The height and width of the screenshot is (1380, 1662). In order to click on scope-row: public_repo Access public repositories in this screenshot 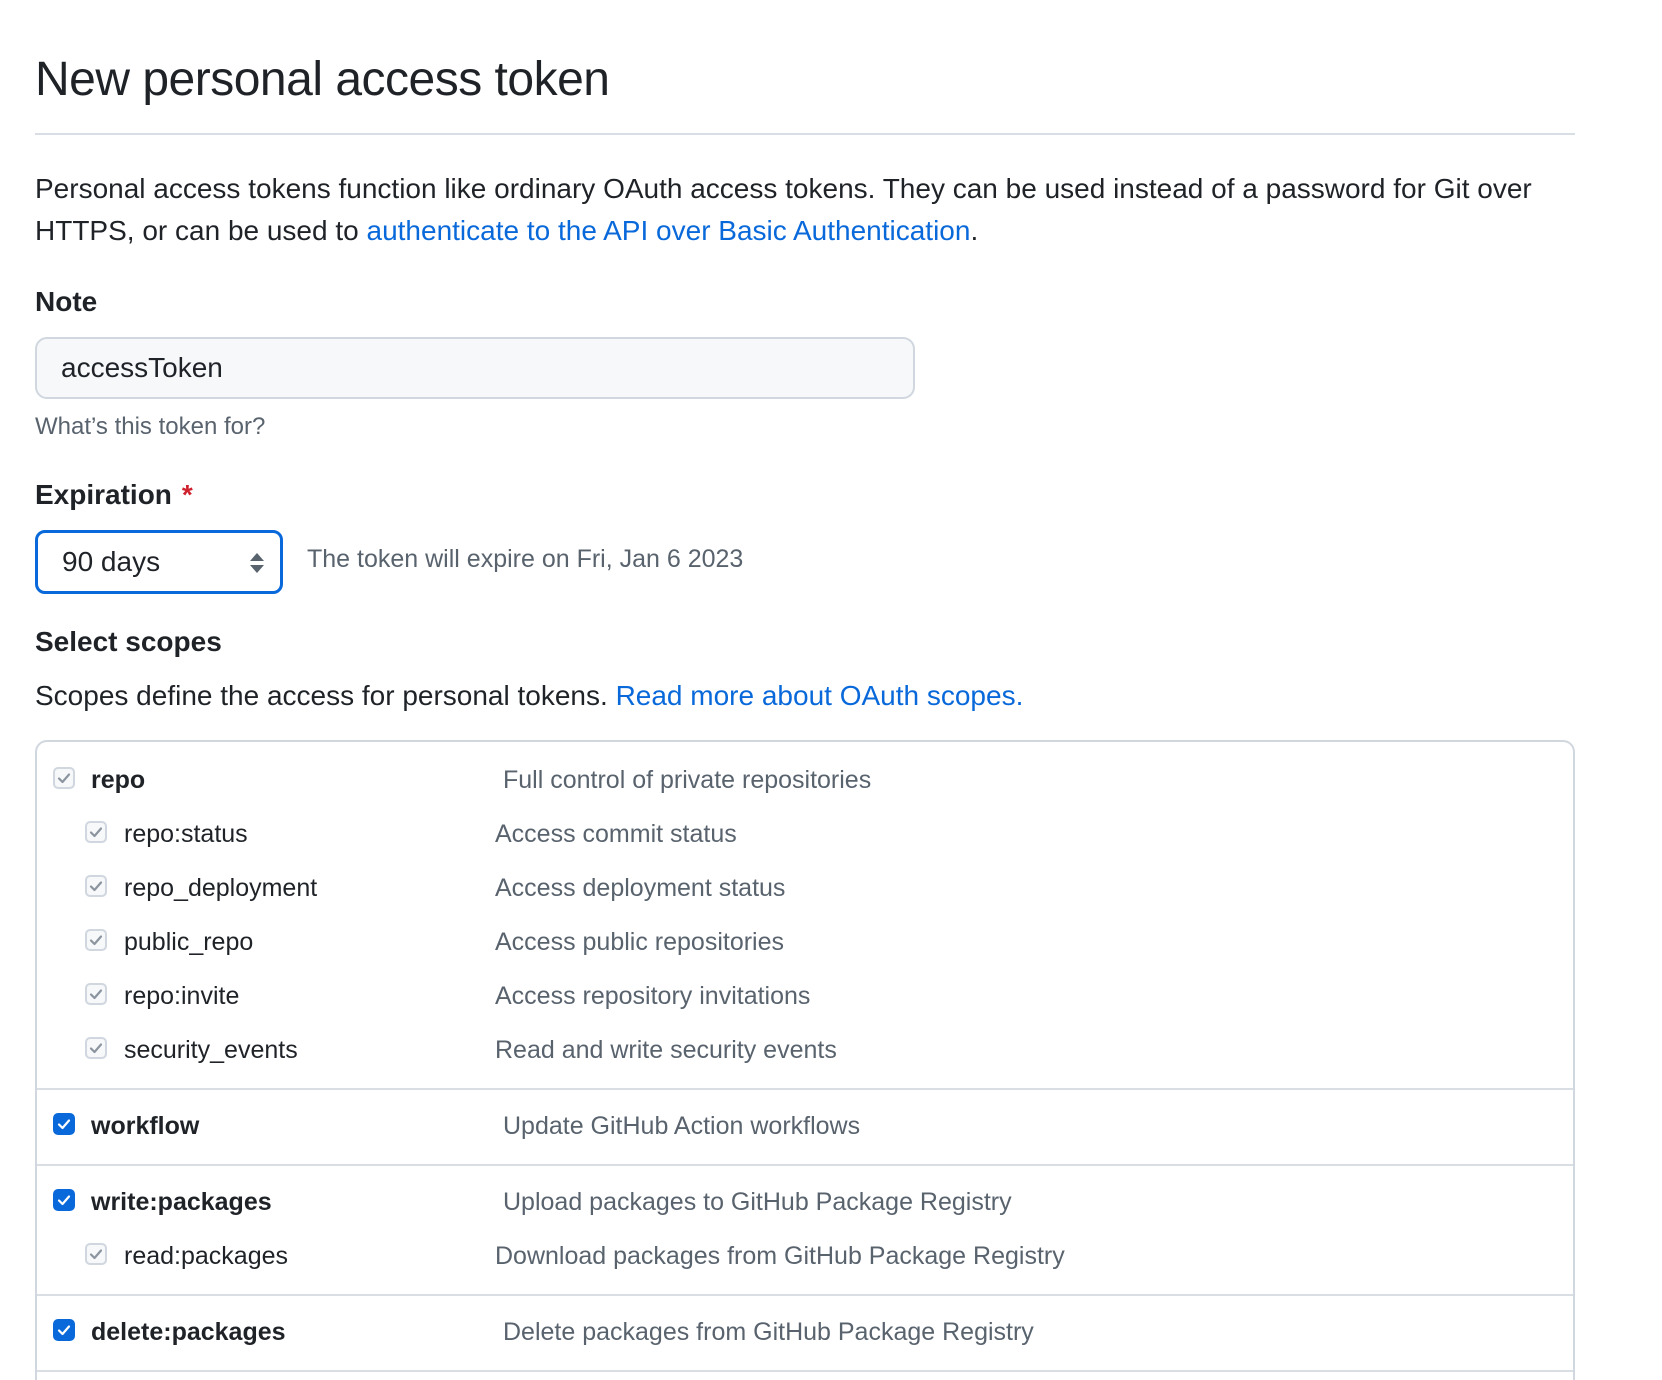, I will do `click(805, 943)`.